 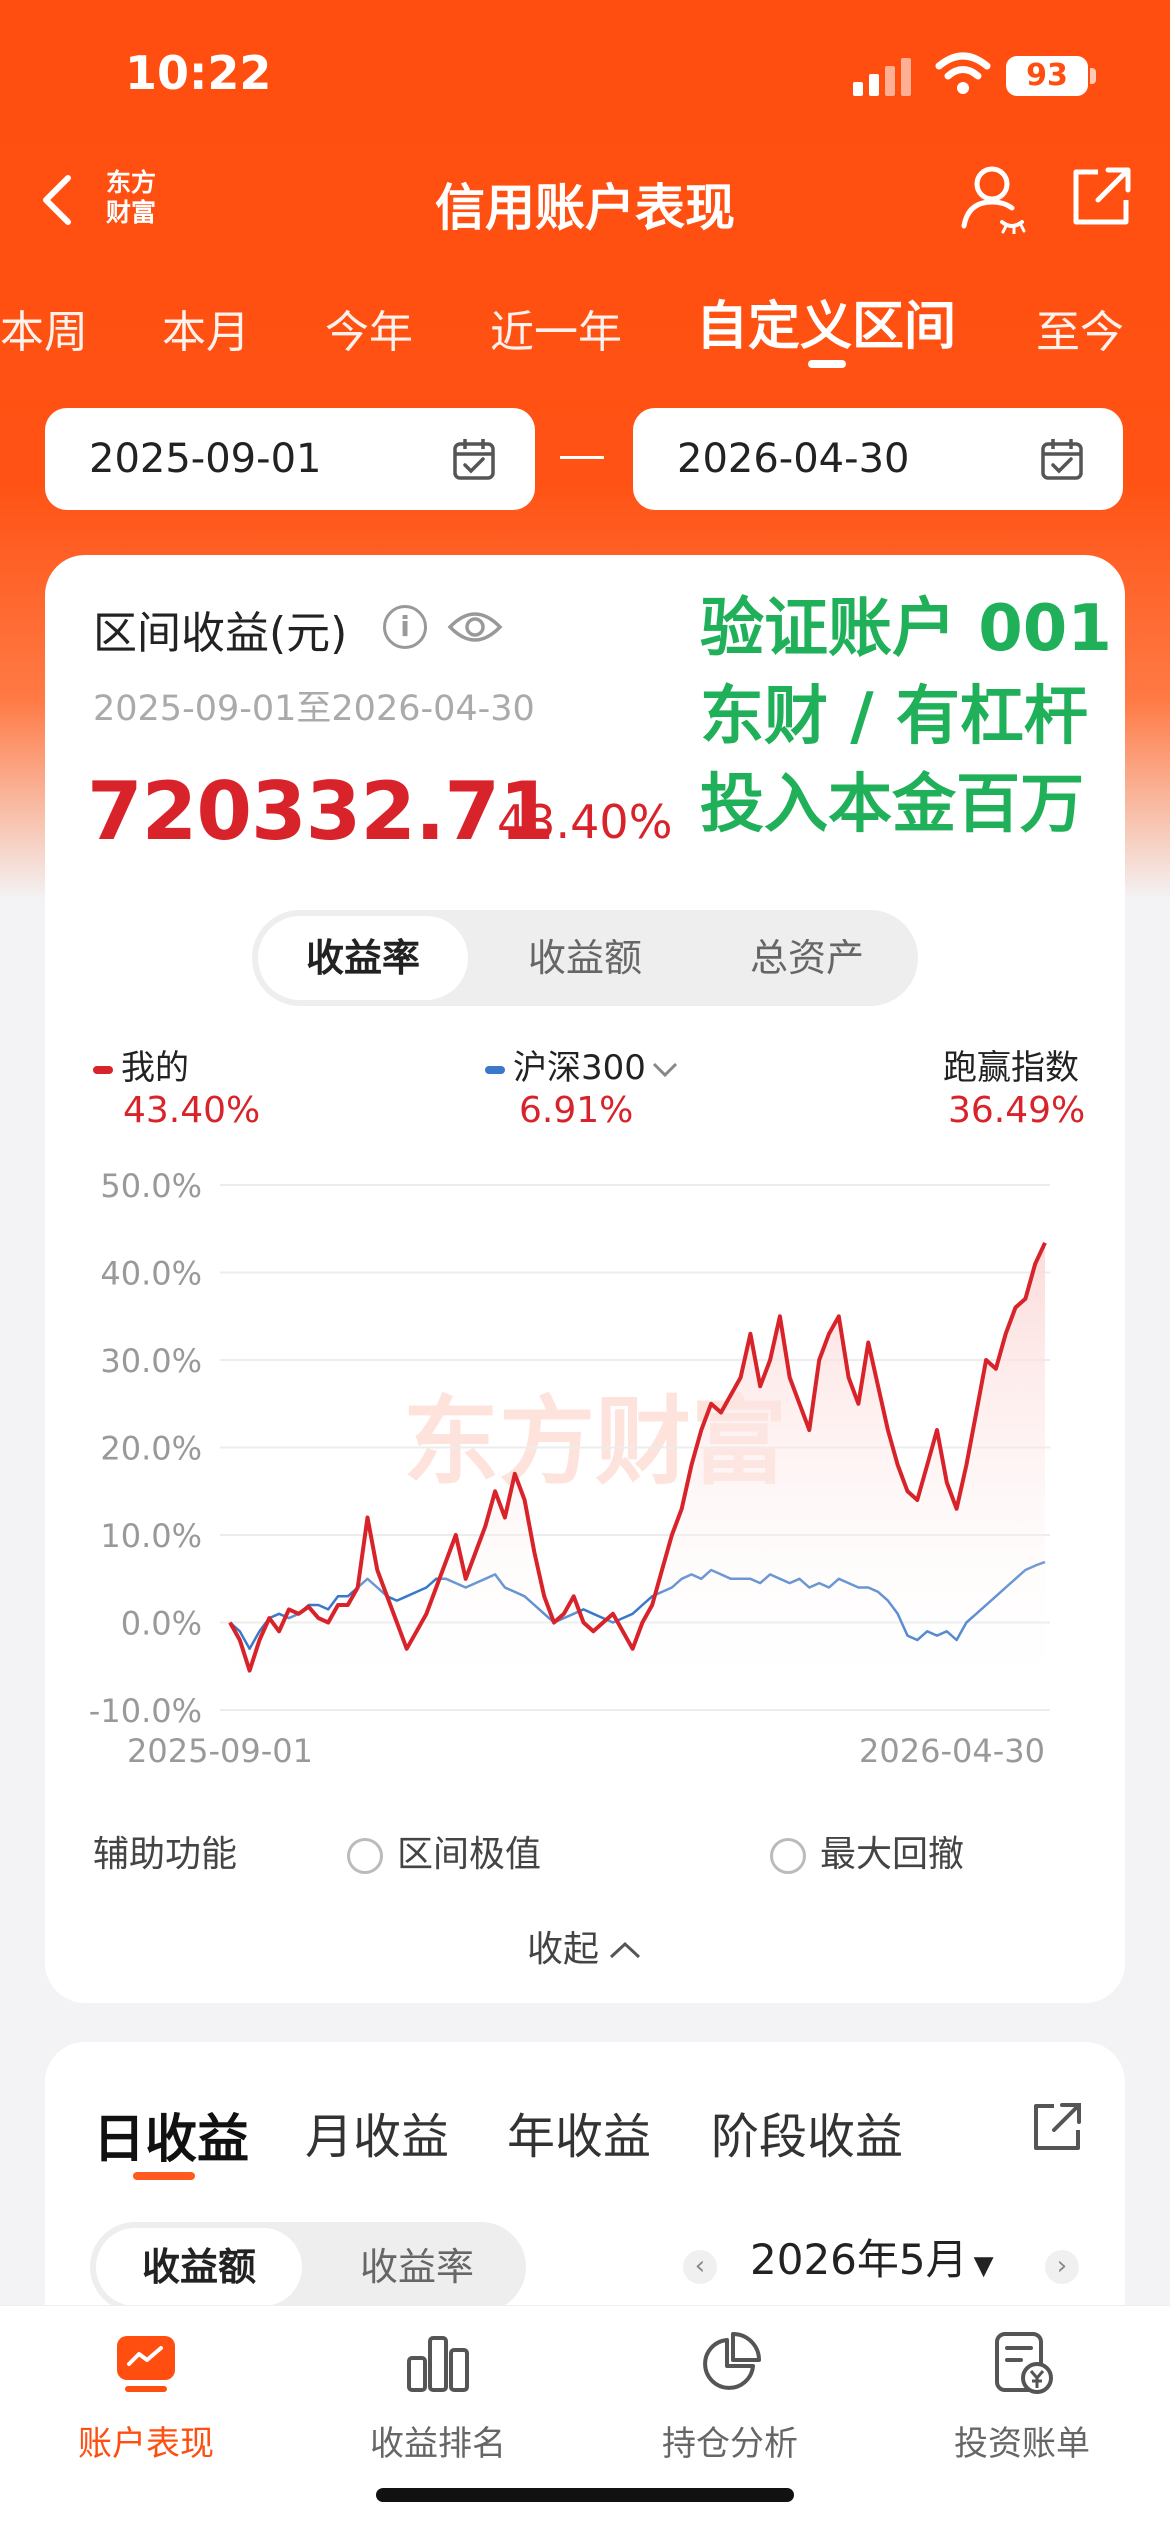 I want to click on status-time: 10:22, so click(x=198, y=73).